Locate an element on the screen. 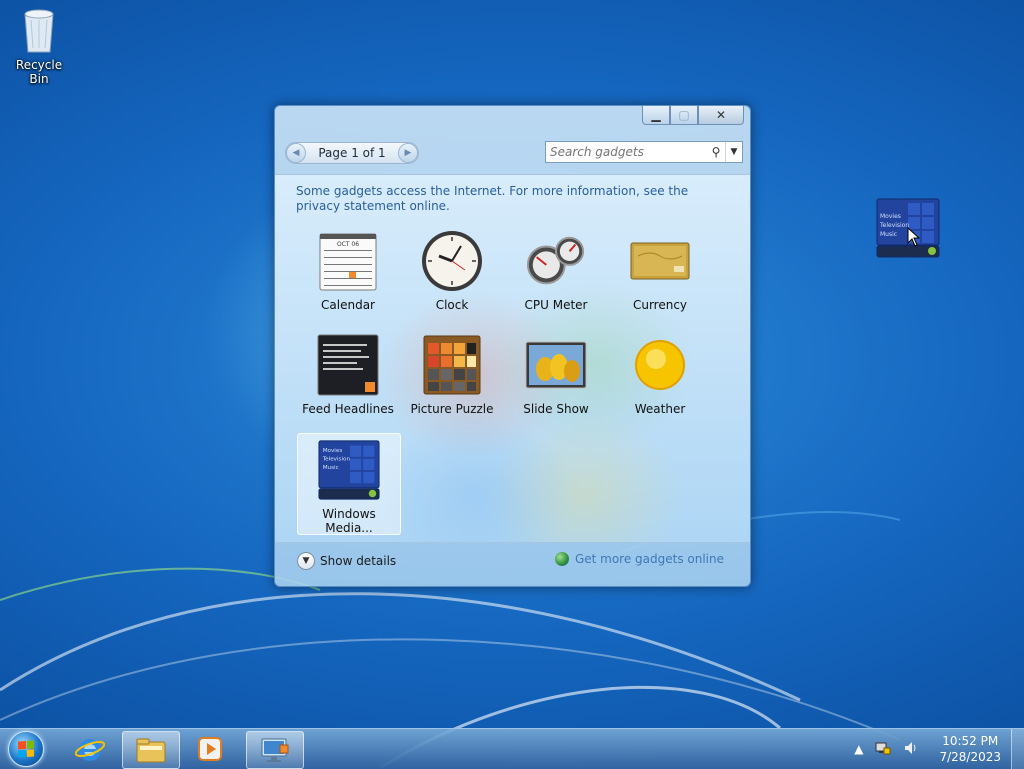  start-orb-icon is located at coordinates (26, 749).